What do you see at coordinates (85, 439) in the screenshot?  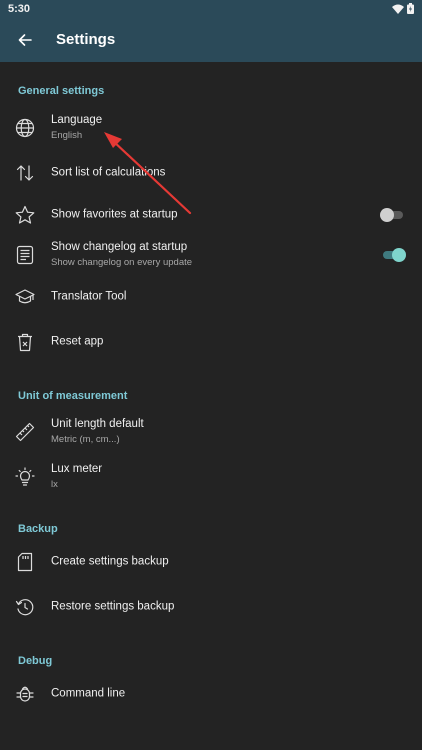 I see `unit-length-value: Metric (m, cm...)` at bounding box center [85, 439].